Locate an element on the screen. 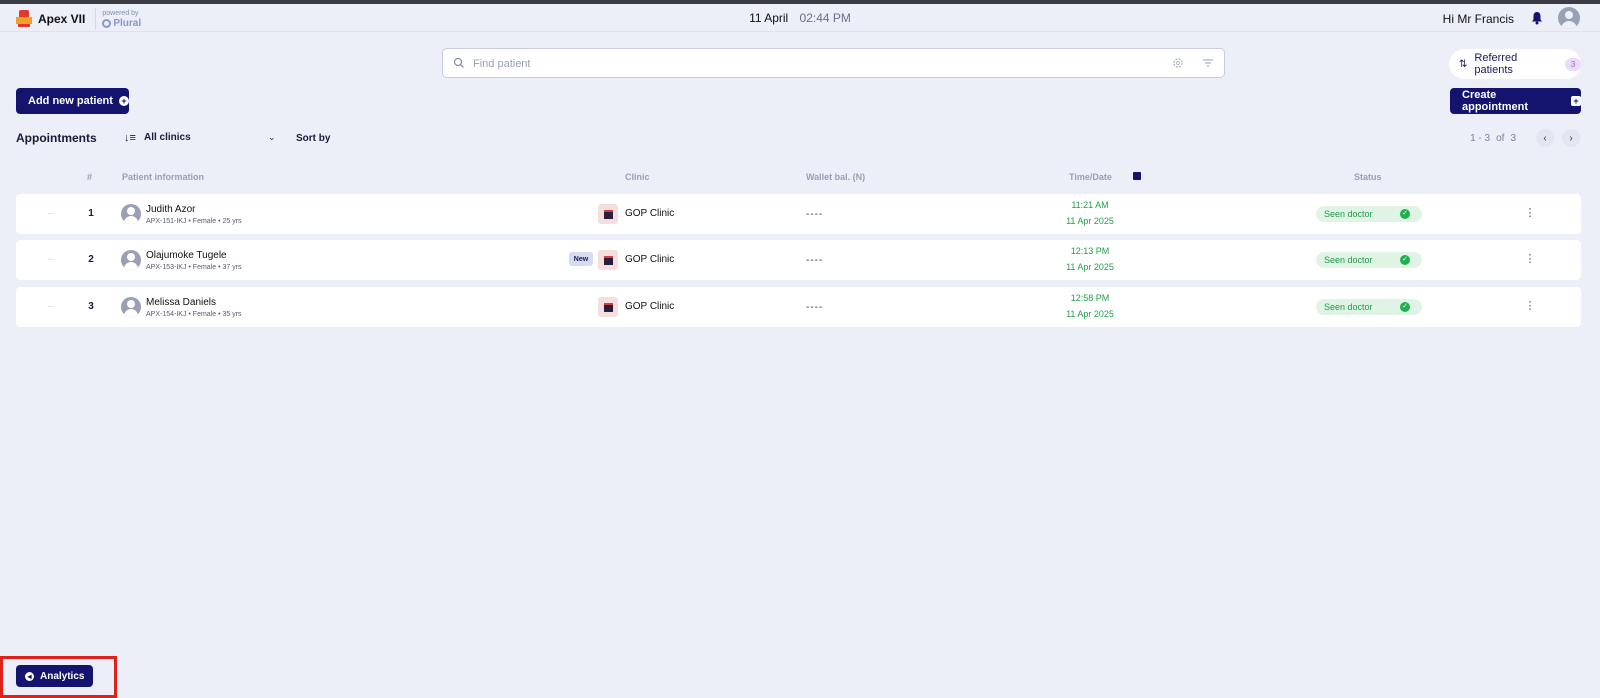 This screenshot has width=1600, height=698. current-datetime: 11 April 02:44 PM is located at coordinates (800, 18).